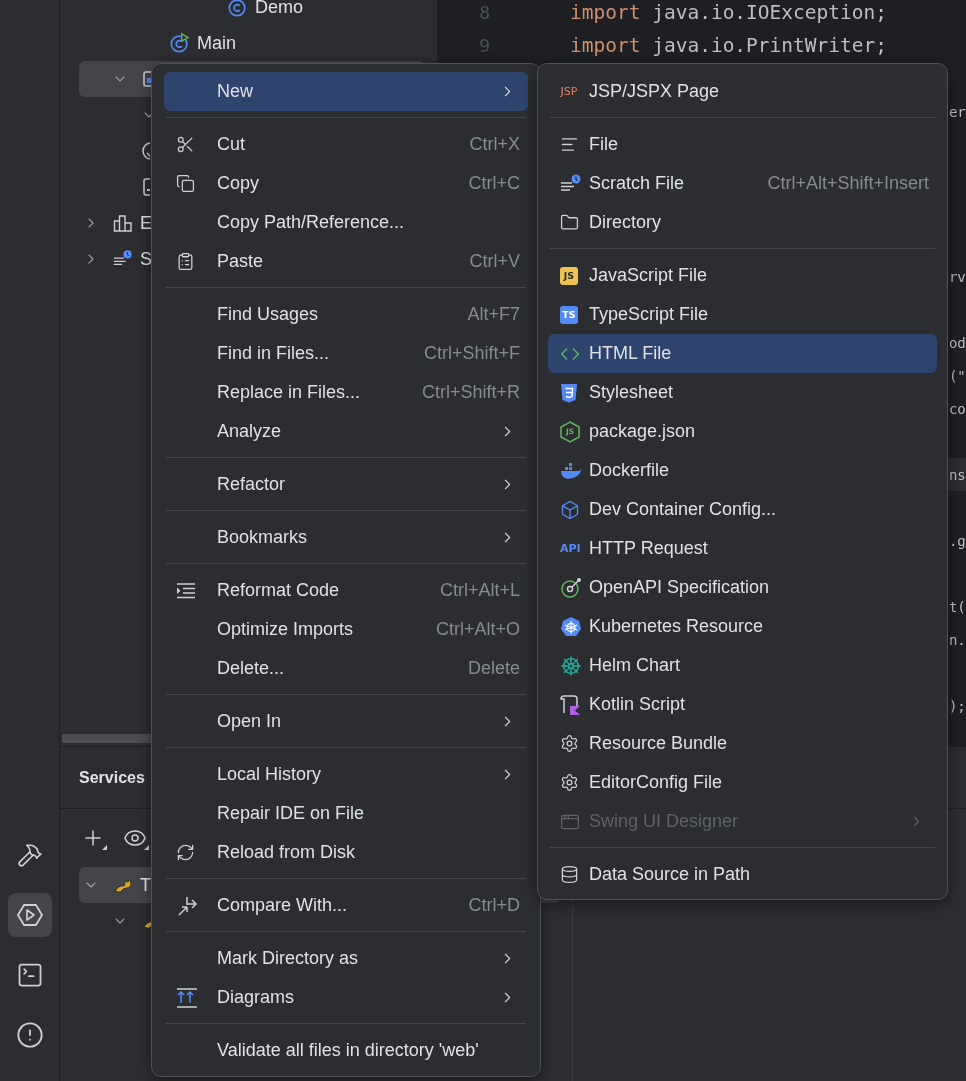 The image size is (966, 1081). What do you see at coordinates (146, 79) in the screenshot?
I see `module-icon` at bounding box center [146, 79].